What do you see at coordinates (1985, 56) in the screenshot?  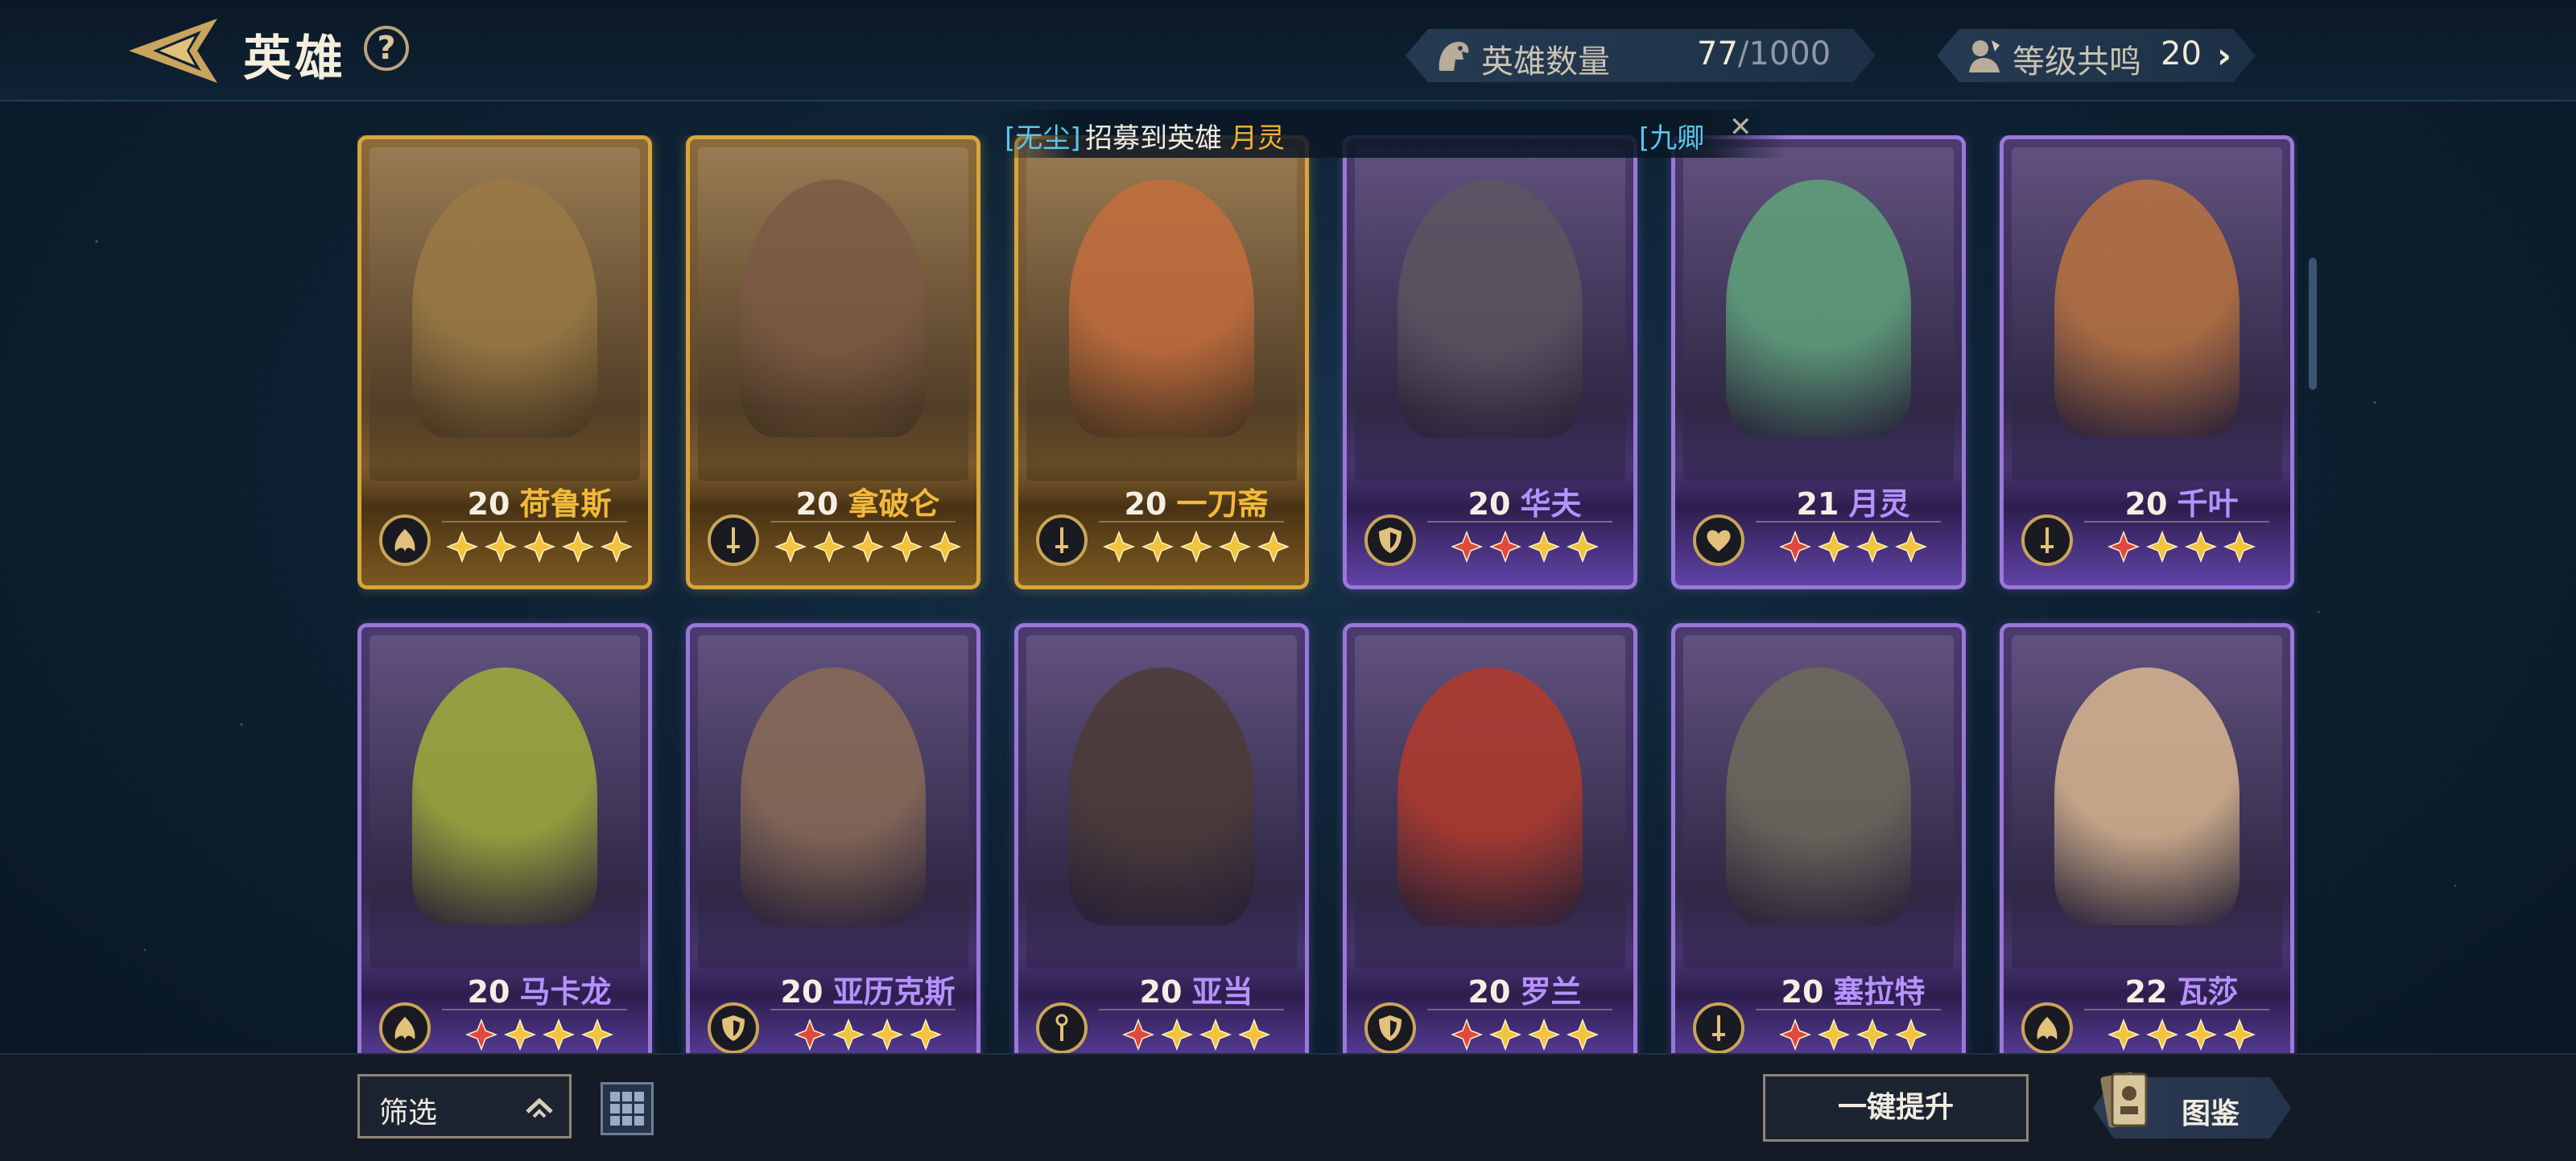 I see `resonance-icon` at bounding box center [1985, 56].